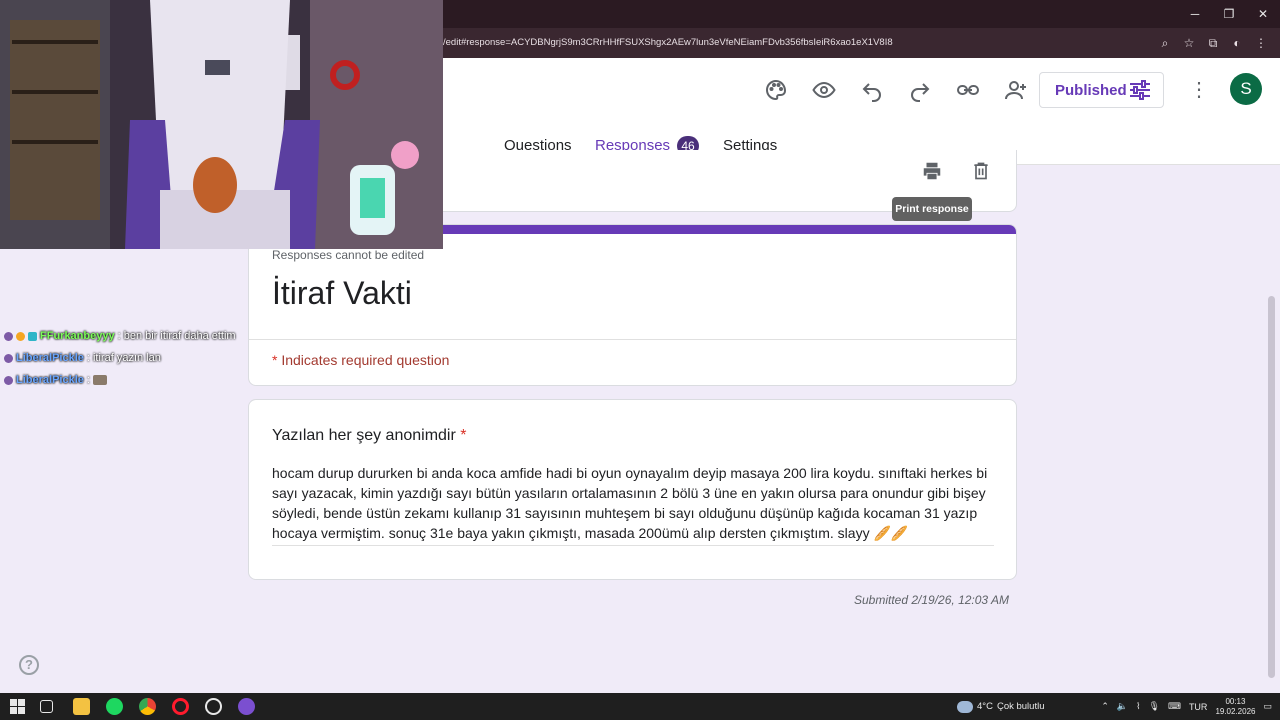  What do you see at coordinates (1198, 707) in the screenshot?
I see `language-indicator: TUR` at bounding box center [1198, 707].